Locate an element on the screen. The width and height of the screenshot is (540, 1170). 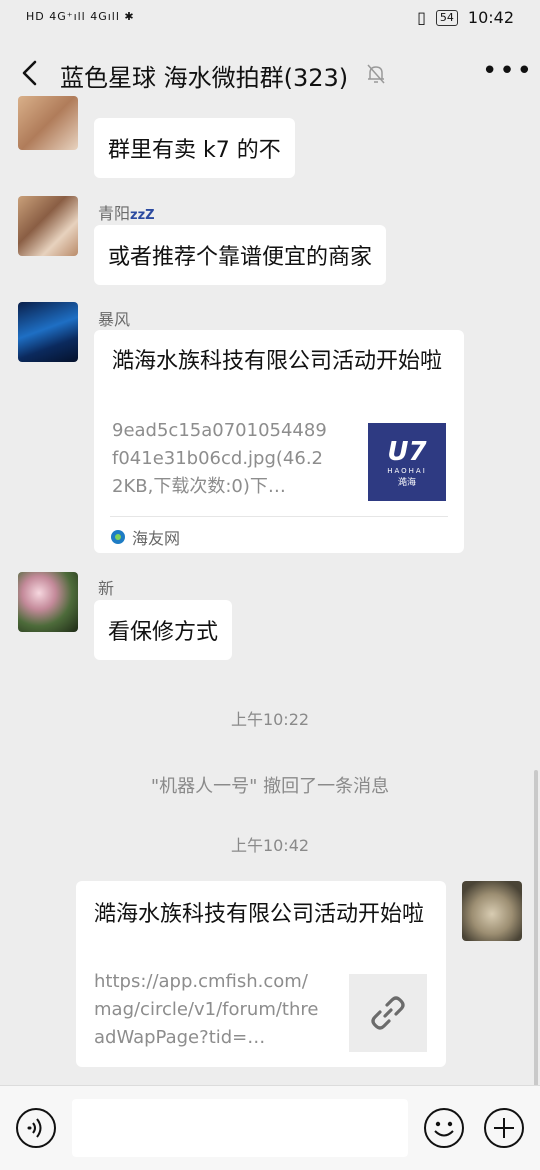
sender-name: 青阳zzZ is located at coordinates (126, 213).